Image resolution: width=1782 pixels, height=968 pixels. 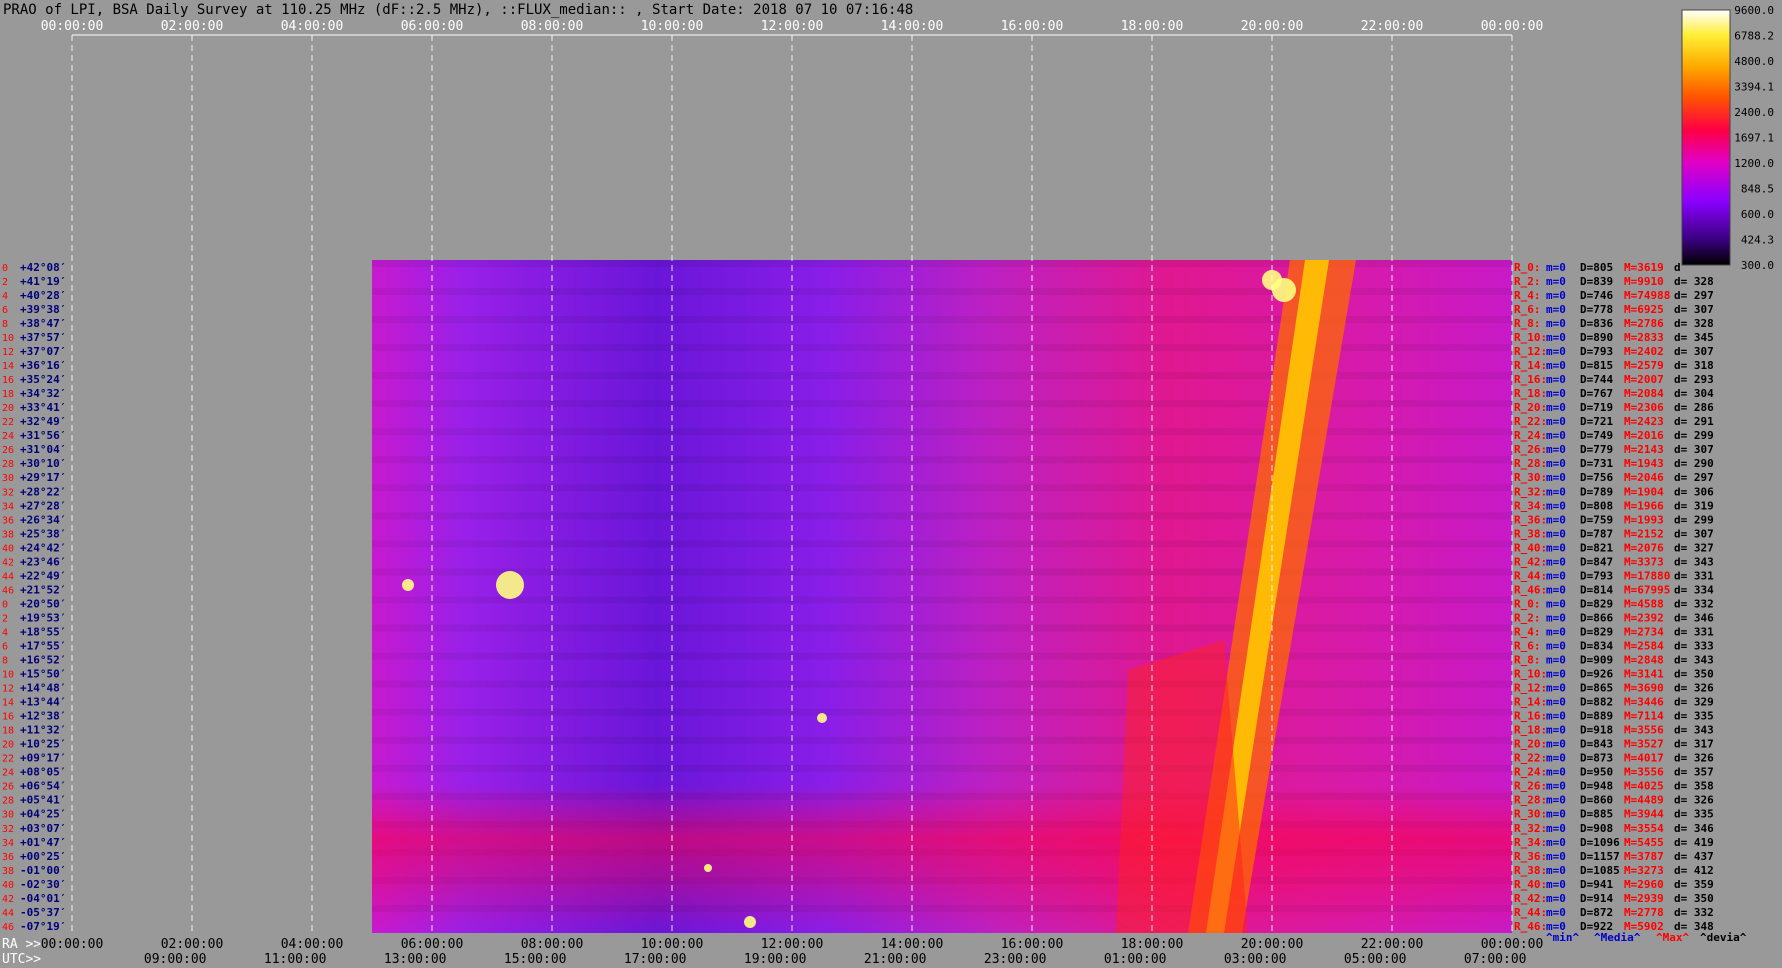 I want to click on stat-max: M=2848, so click(x=1644, y=660).